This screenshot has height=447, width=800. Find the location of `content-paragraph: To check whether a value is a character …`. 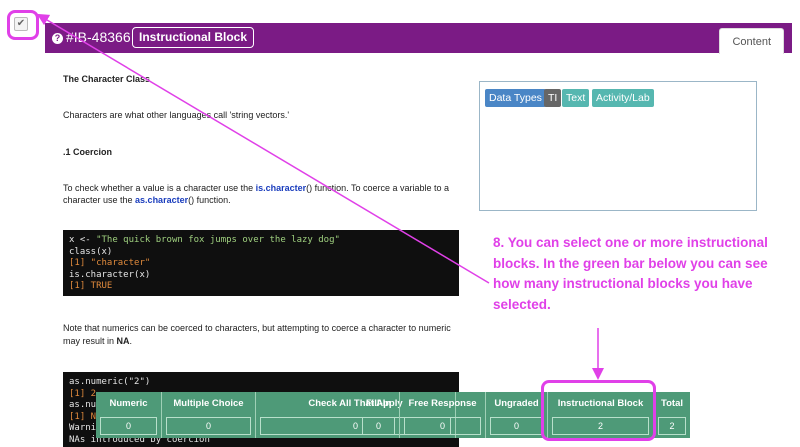

content-paragraph: To check whether a value is a character … is located at coordinates (256, 188).